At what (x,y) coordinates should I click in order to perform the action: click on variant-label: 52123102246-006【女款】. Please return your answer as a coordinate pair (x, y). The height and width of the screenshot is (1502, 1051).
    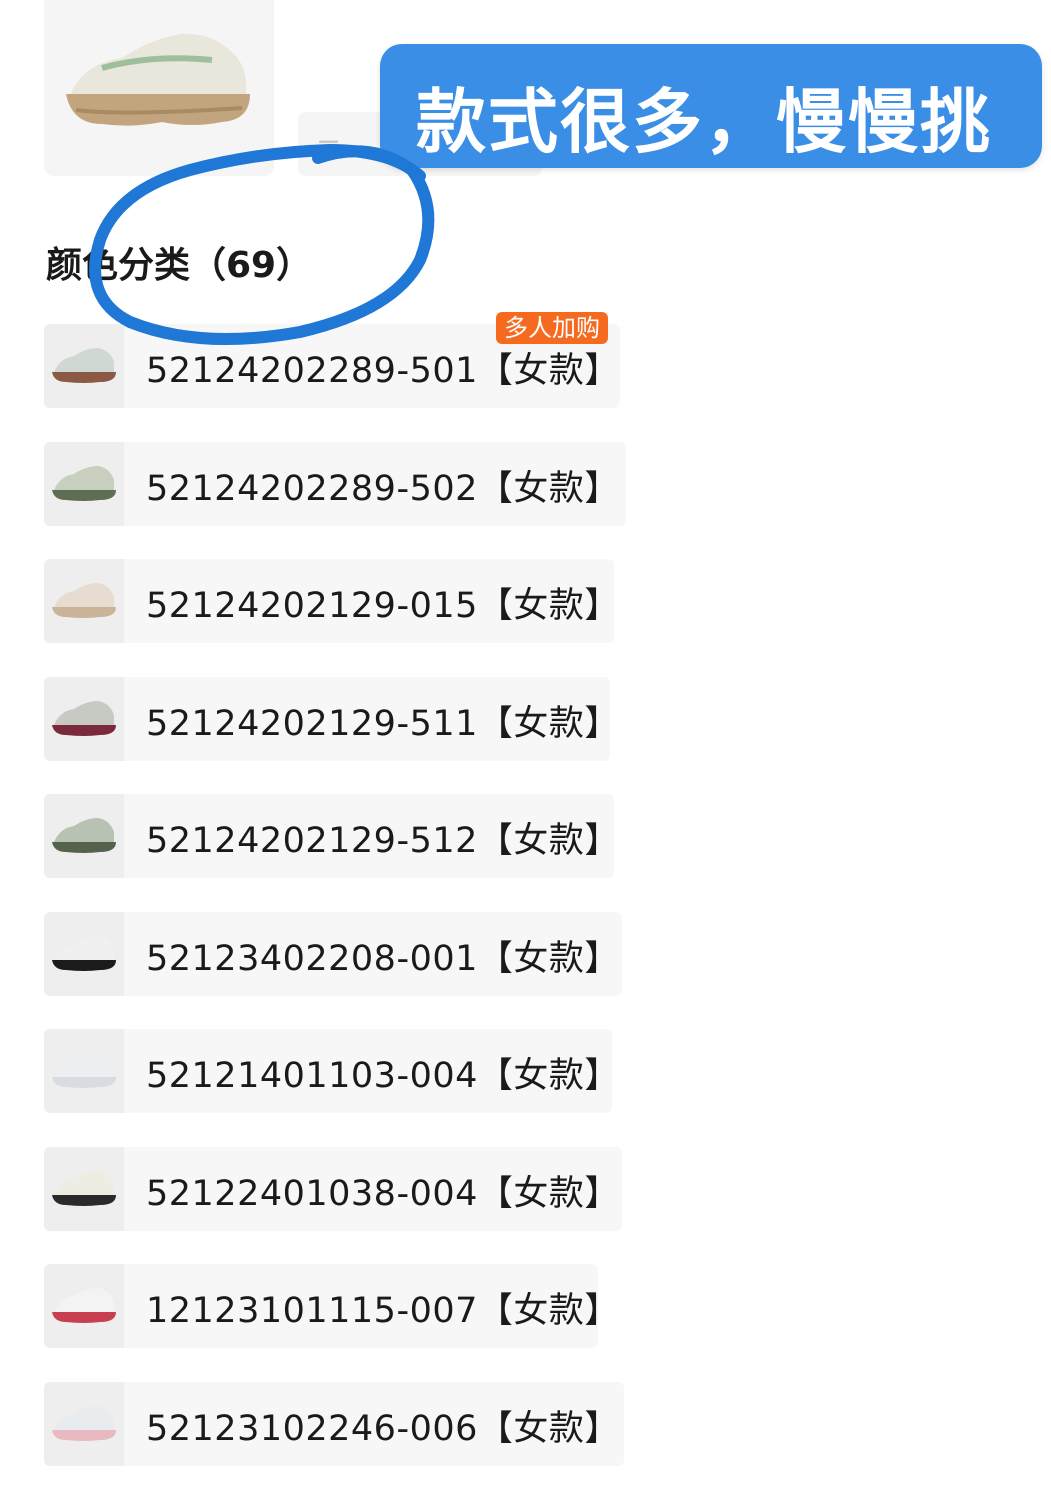
    Looking at the image, I should click on (383, 1429).